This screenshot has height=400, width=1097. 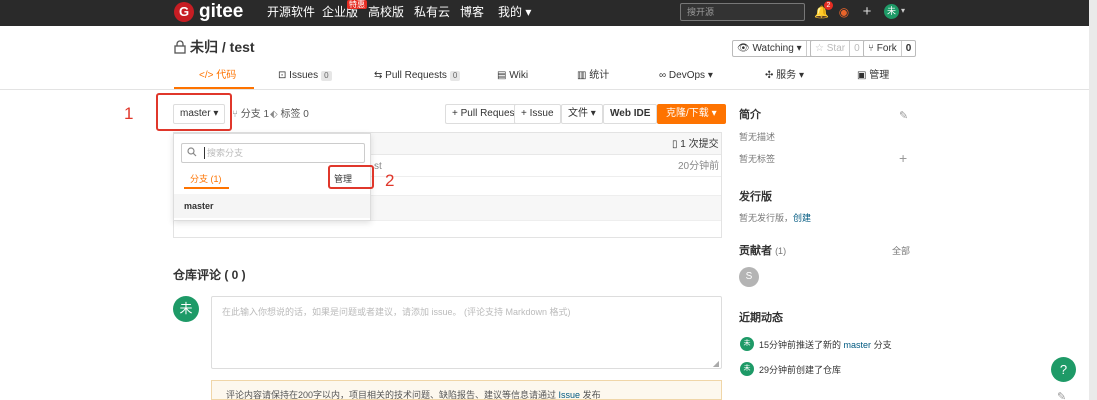 I want to click on nav-open-source: 开源软件, so click(x=291, y=12).